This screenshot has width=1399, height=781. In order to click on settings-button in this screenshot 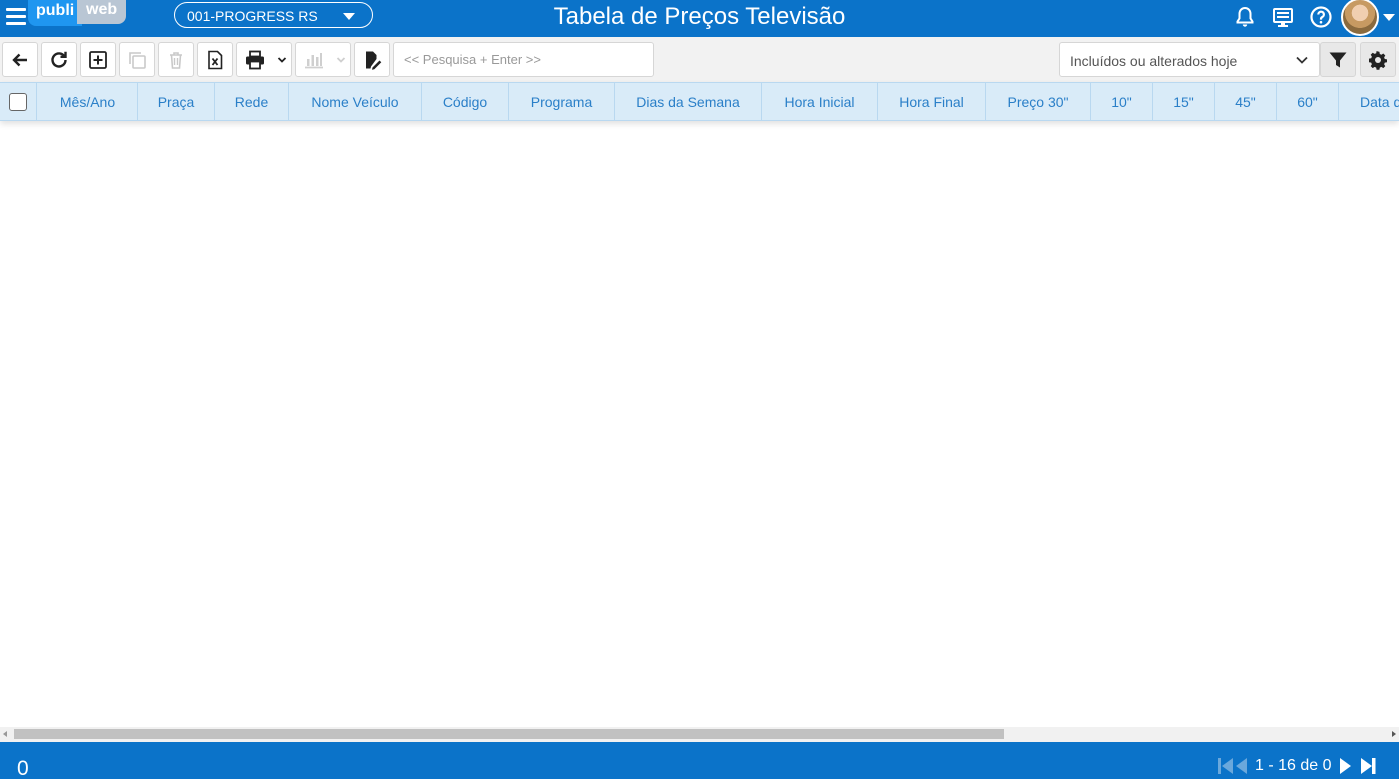, I will do `click(1378, 59)`.